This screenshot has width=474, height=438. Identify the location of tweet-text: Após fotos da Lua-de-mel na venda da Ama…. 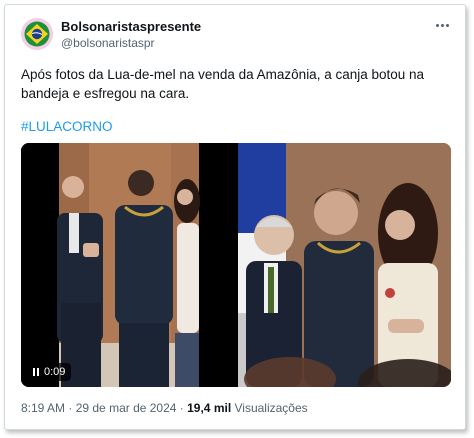
(223, 84).